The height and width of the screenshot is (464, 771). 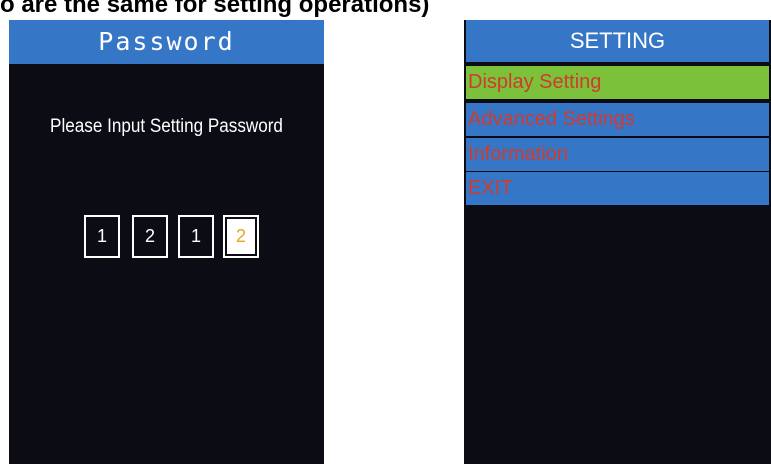 I want to click on password-digit-1: 1, so click(x=102, y=236).